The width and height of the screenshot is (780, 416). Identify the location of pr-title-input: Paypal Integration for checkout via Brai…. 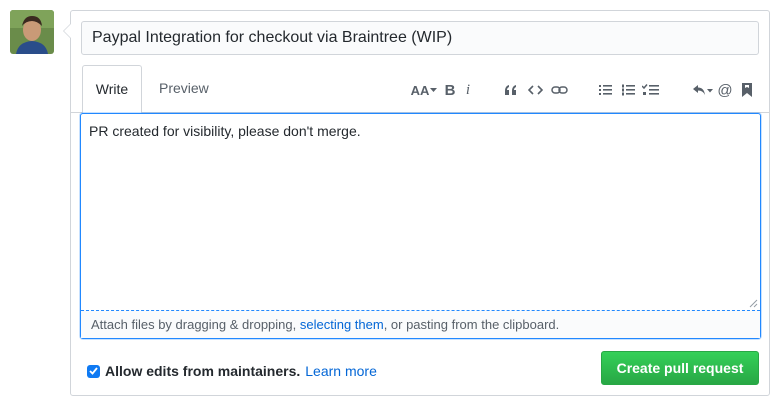
(420, 38).